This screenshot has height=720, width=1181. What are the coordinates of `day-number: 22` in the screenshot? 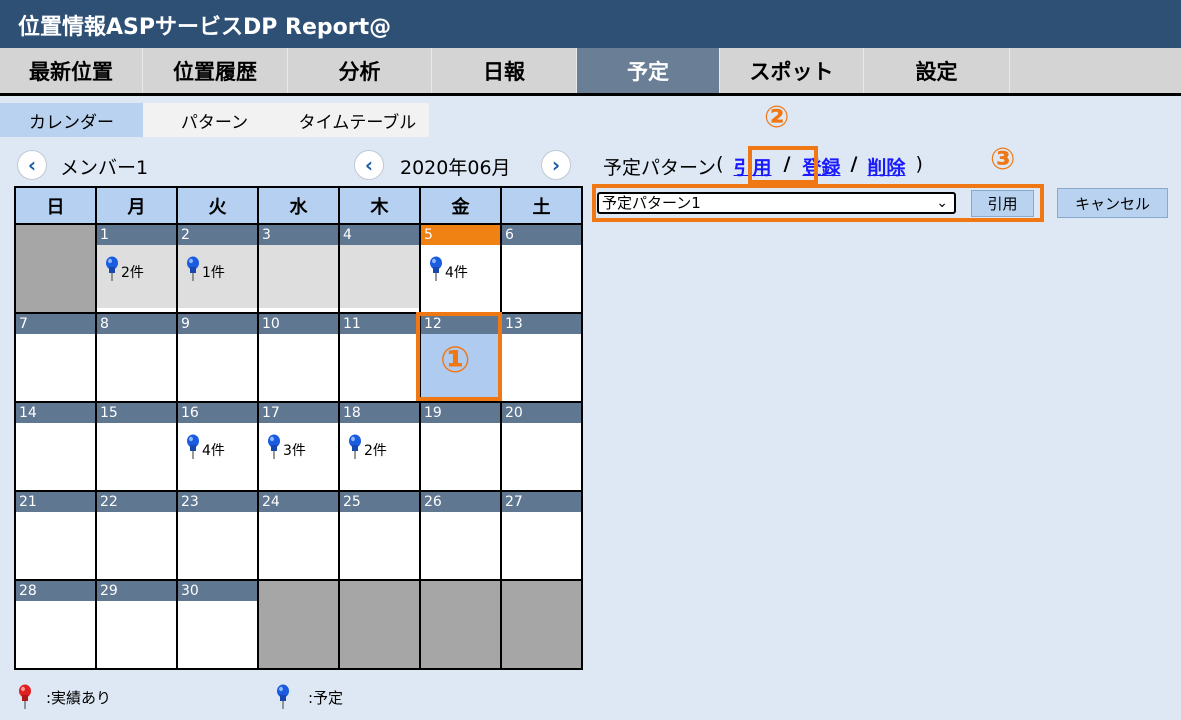 It's located at (136, 502).